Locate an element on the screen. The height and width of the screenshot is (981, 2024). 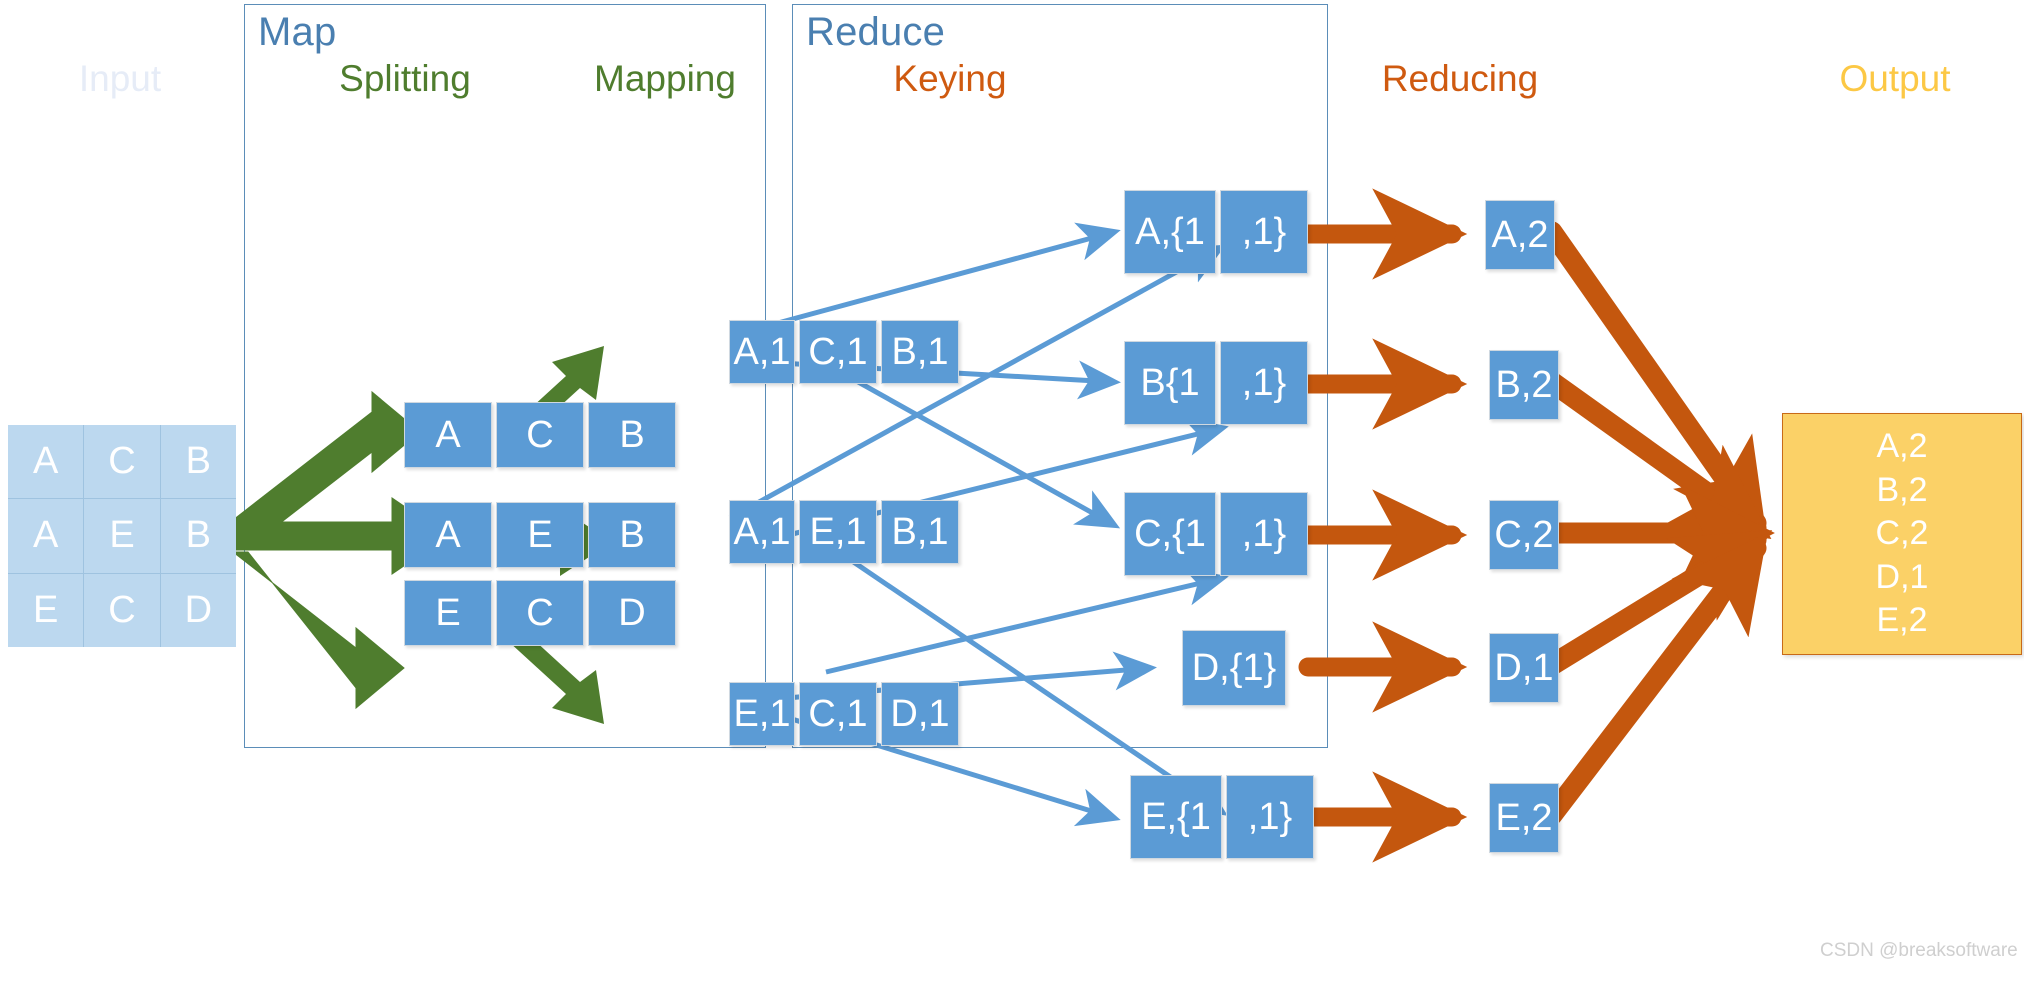
key-cell: D,{1} is located at coordinates (1234, 668).